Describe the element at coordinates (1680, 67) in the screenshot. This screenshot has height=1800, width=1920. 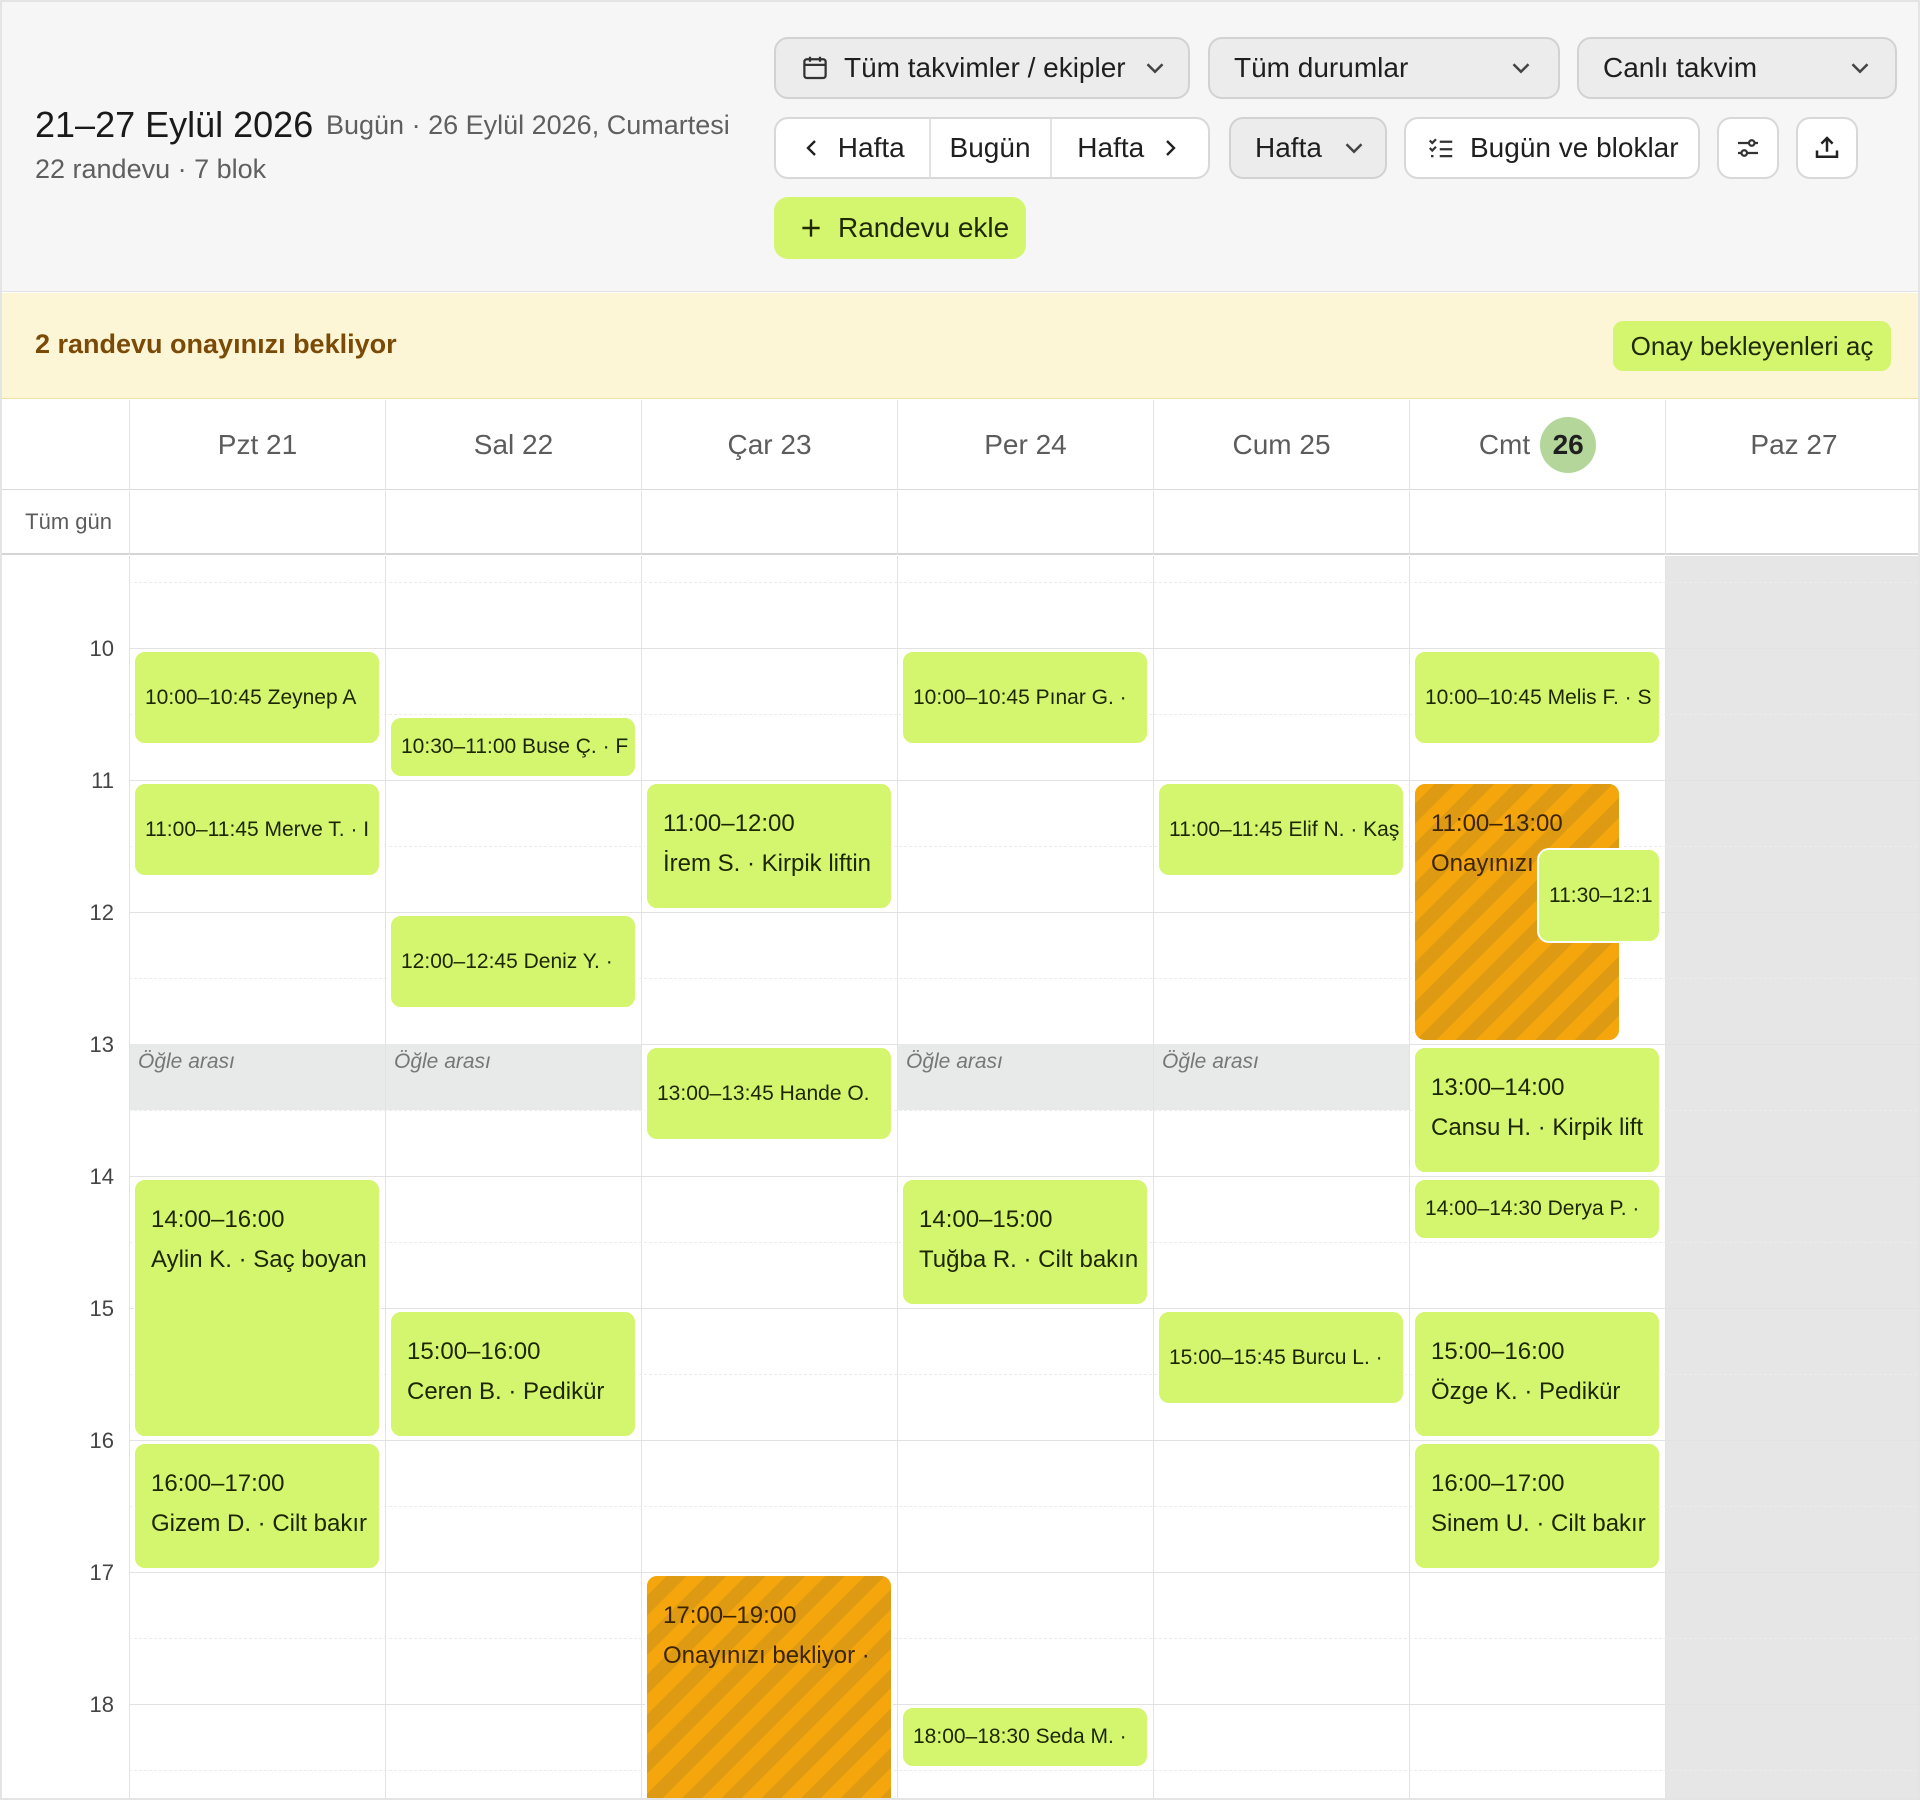
I see `calendar-mode-label: Canlı takvim` at that location.